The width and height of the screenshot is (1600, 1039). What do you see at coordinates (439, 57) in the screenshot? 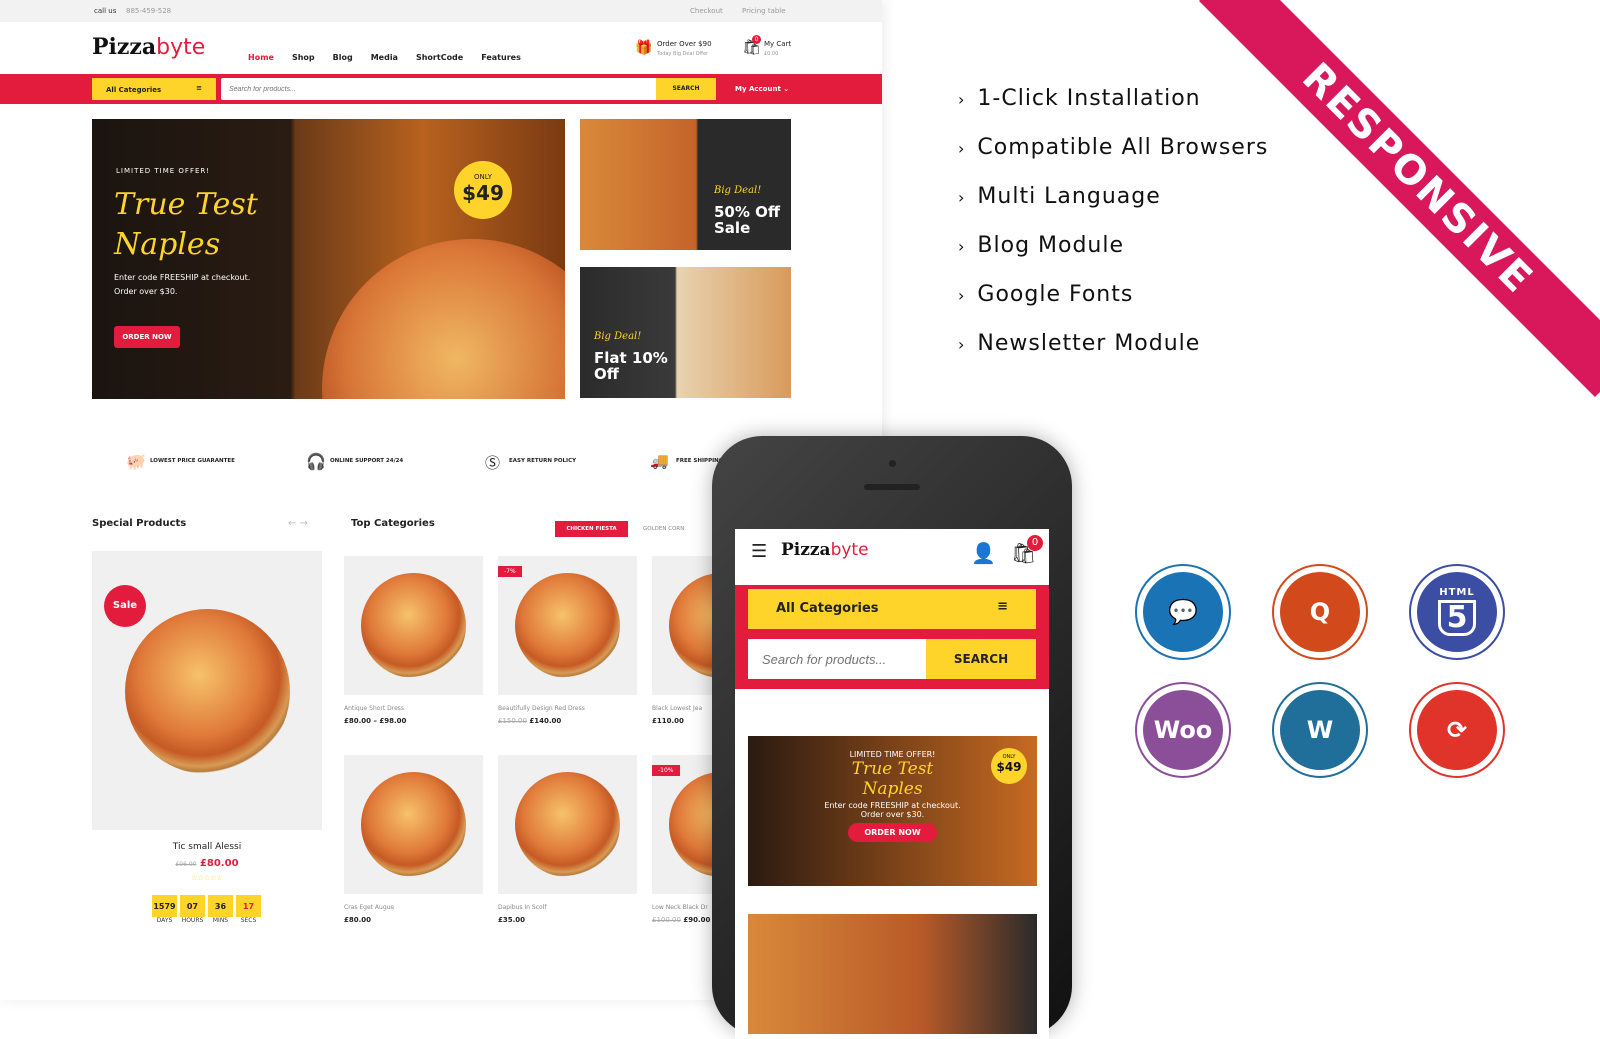
I see `nav-shortcode: ShortCode` at bounding box center [439, 57].